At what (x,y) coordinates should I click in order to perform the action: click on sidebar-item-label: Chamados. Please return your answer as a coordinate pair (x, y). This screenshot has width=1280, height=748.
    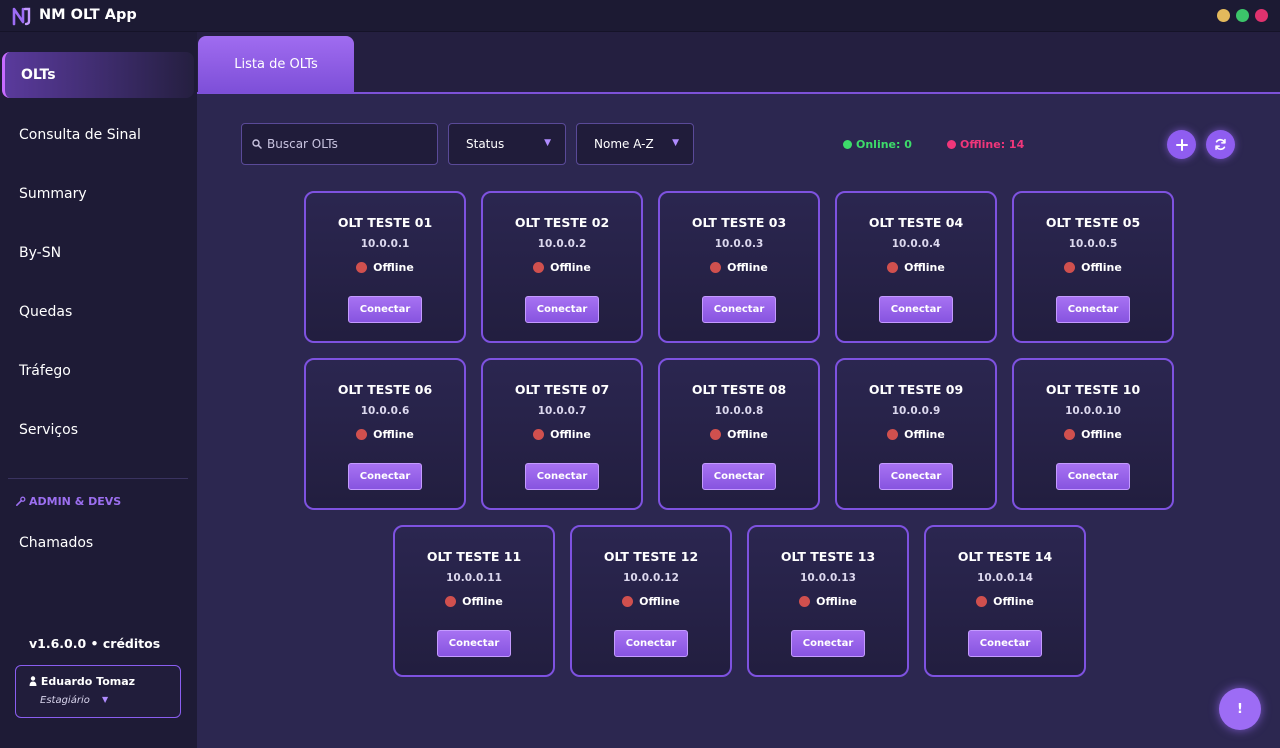
    Looking at the image, I should click on (56, 543).